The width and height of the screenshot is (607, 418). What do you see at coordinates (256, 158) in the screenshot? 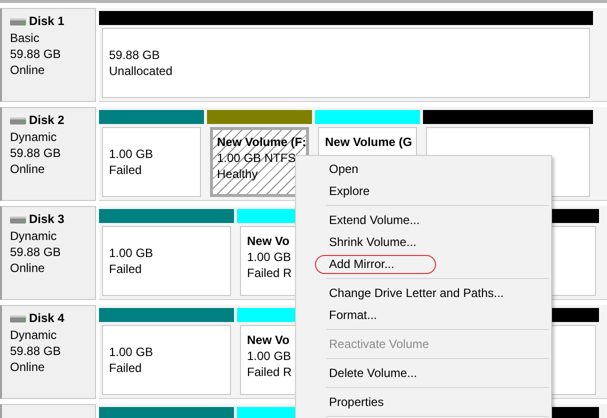
I see `partition-info: 1.00 GB NTFS` at bounding box center [256, 158].